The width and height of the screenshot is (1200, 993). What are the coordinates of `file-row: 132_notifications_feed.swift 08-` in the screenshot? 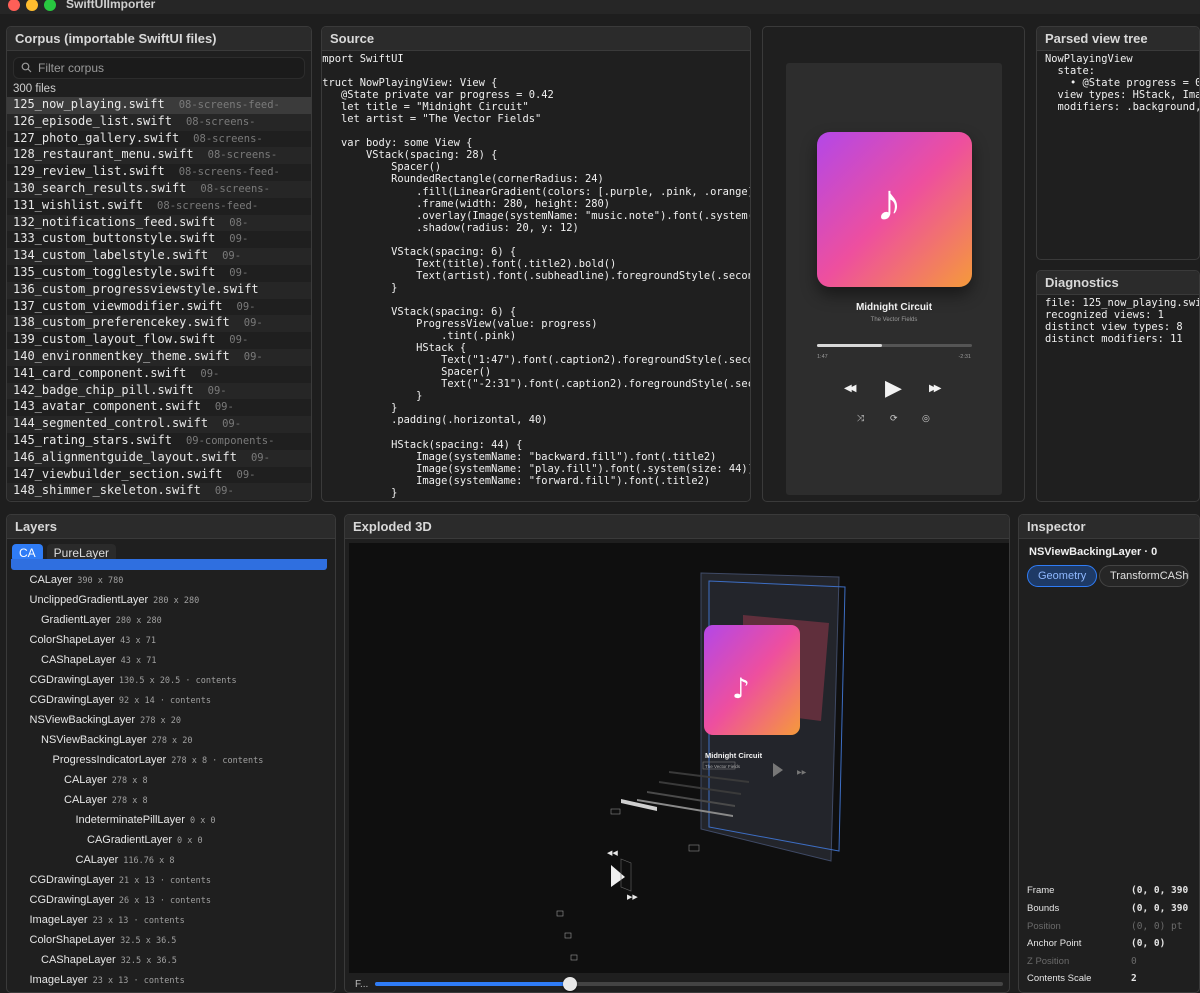 It's located at (159, 223).